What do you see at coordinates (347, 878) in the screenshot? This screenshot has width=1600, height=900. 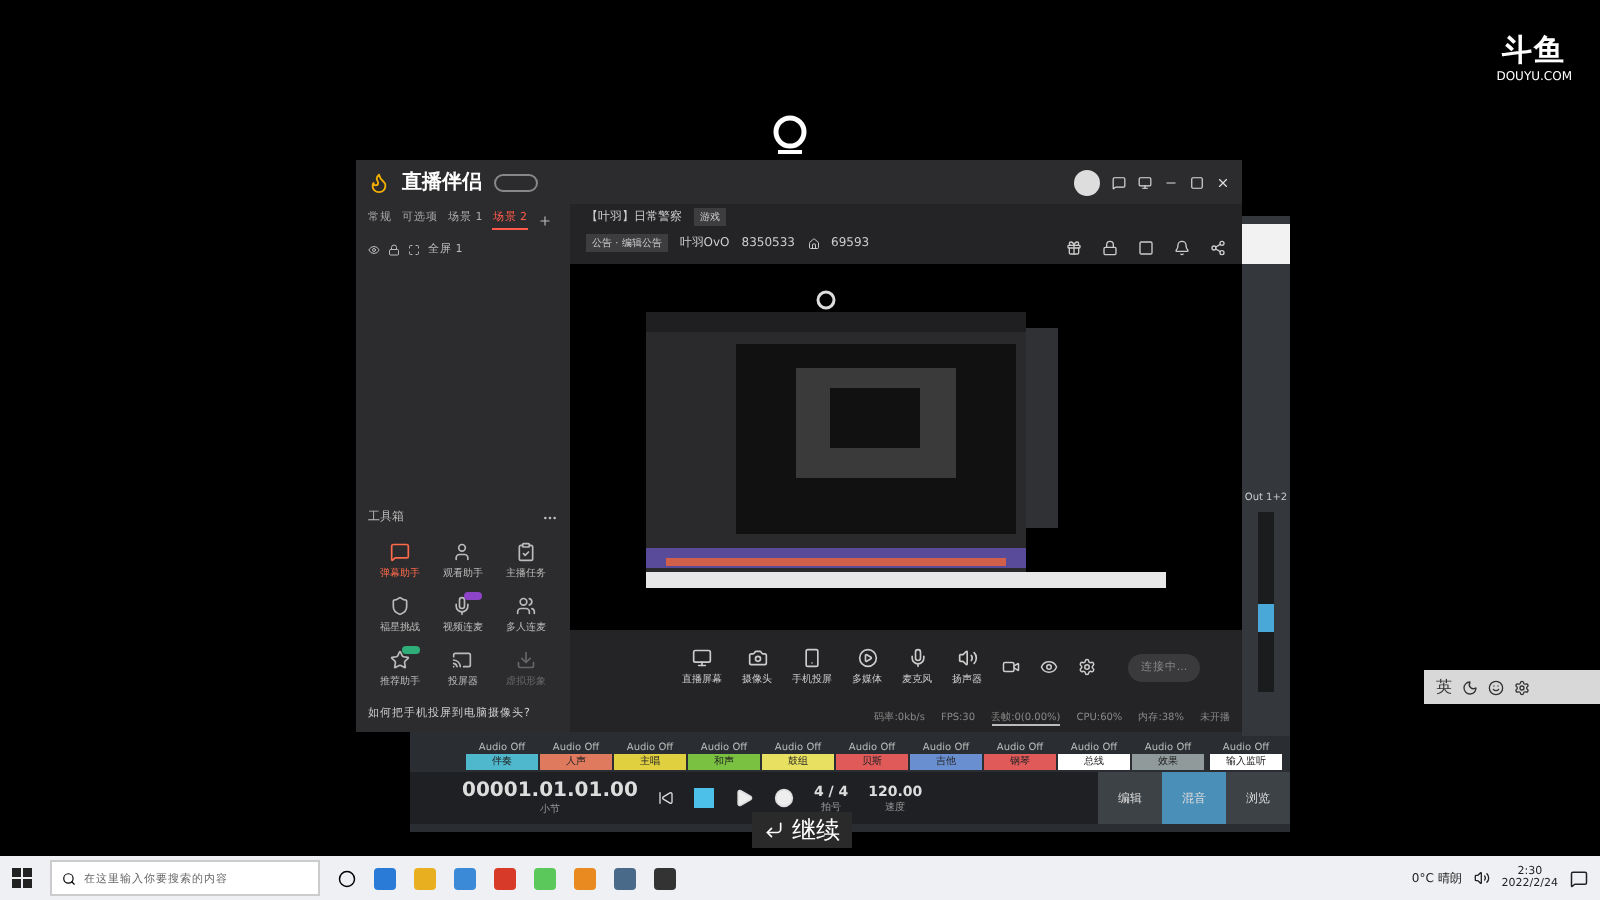 I see `task-view-icon` at bounding box center [347, 878].